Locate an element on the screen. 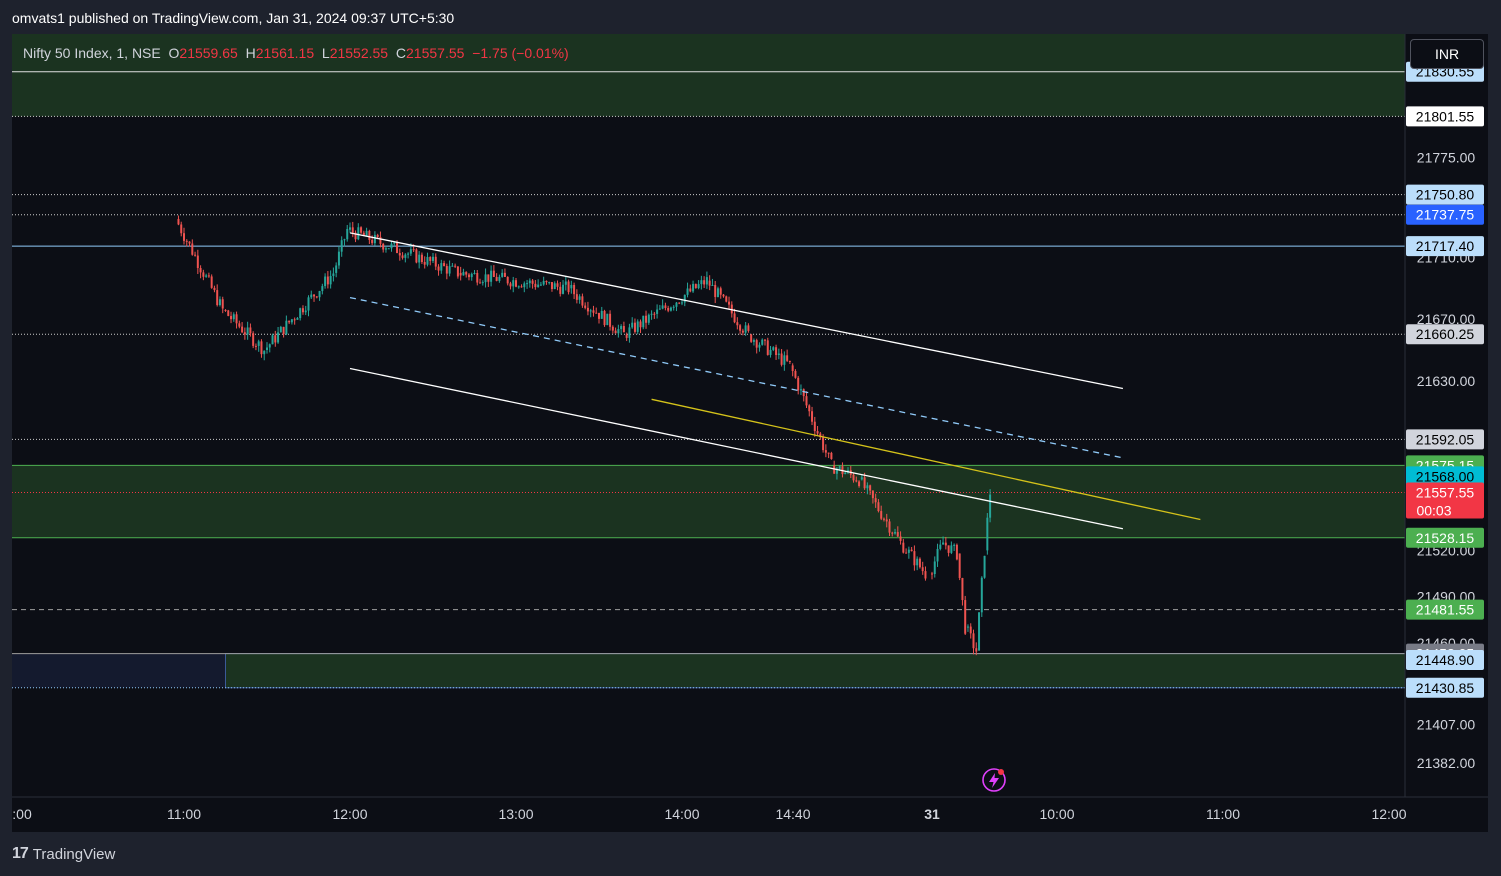 Image resolution: width=1501 pixels, height=876 pixels. zone is located at coordinates (815, 671).